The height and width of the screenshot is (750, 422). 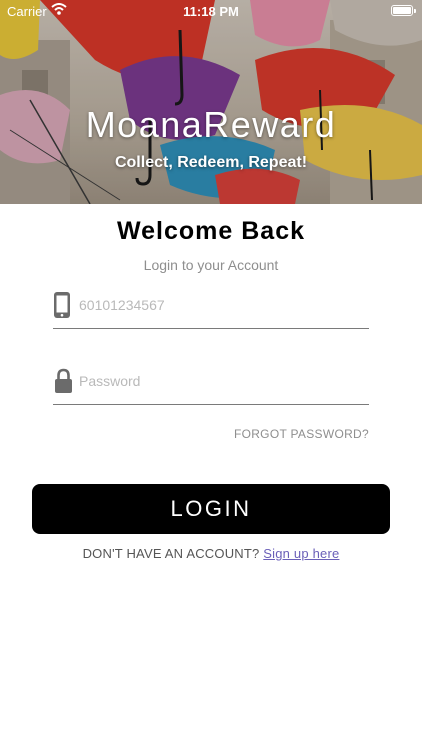 I want to click on phone-field, so click(x=211, y=309).